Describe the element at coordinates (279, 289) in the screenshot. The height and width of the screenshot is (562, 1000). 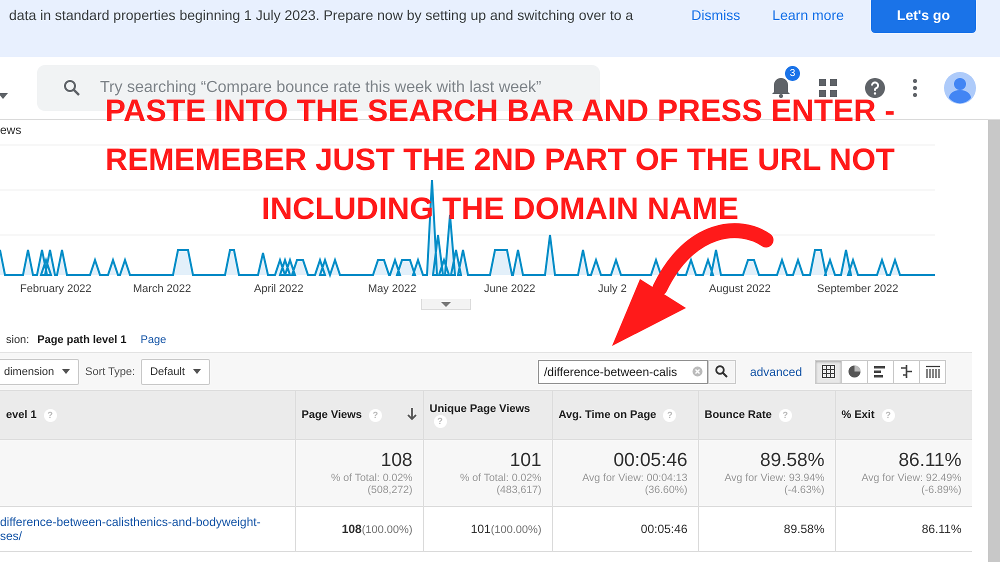
I see `axis-label: April 2022` at that location.